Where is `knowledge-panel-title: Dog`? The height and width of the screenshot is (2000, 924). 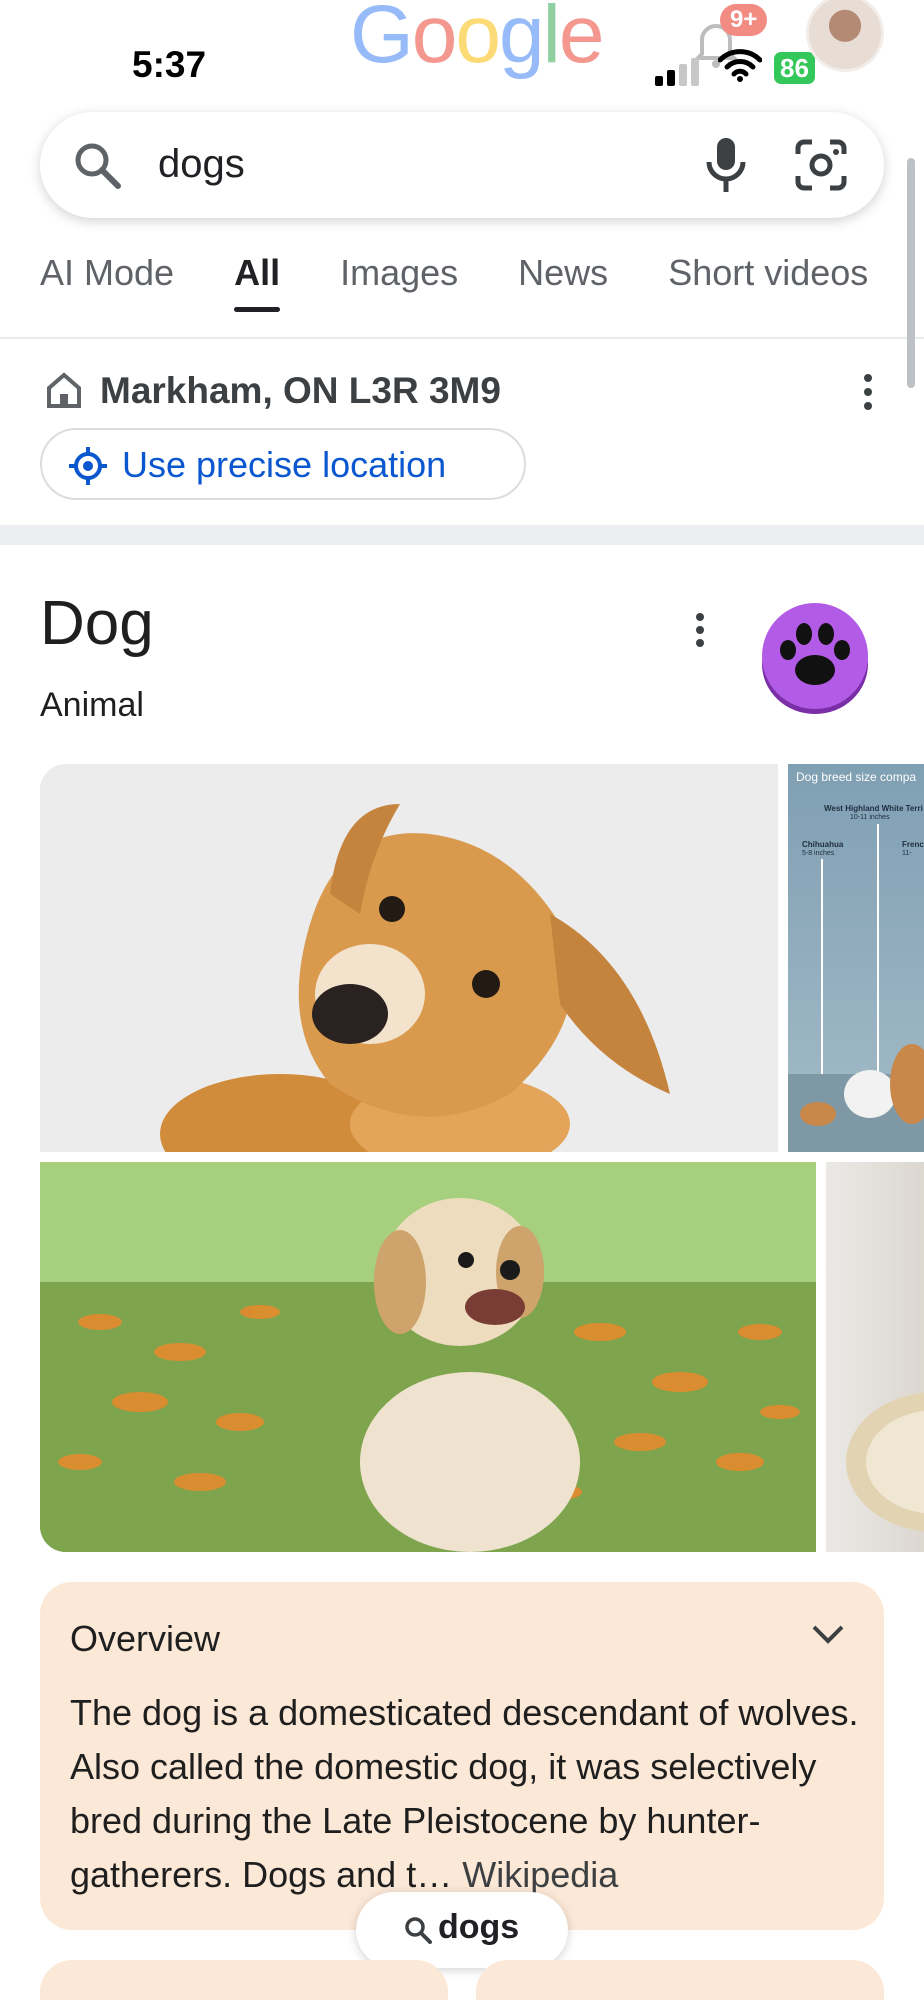
knowledge-panel-title: Dog is located at coordinates (97, 623).